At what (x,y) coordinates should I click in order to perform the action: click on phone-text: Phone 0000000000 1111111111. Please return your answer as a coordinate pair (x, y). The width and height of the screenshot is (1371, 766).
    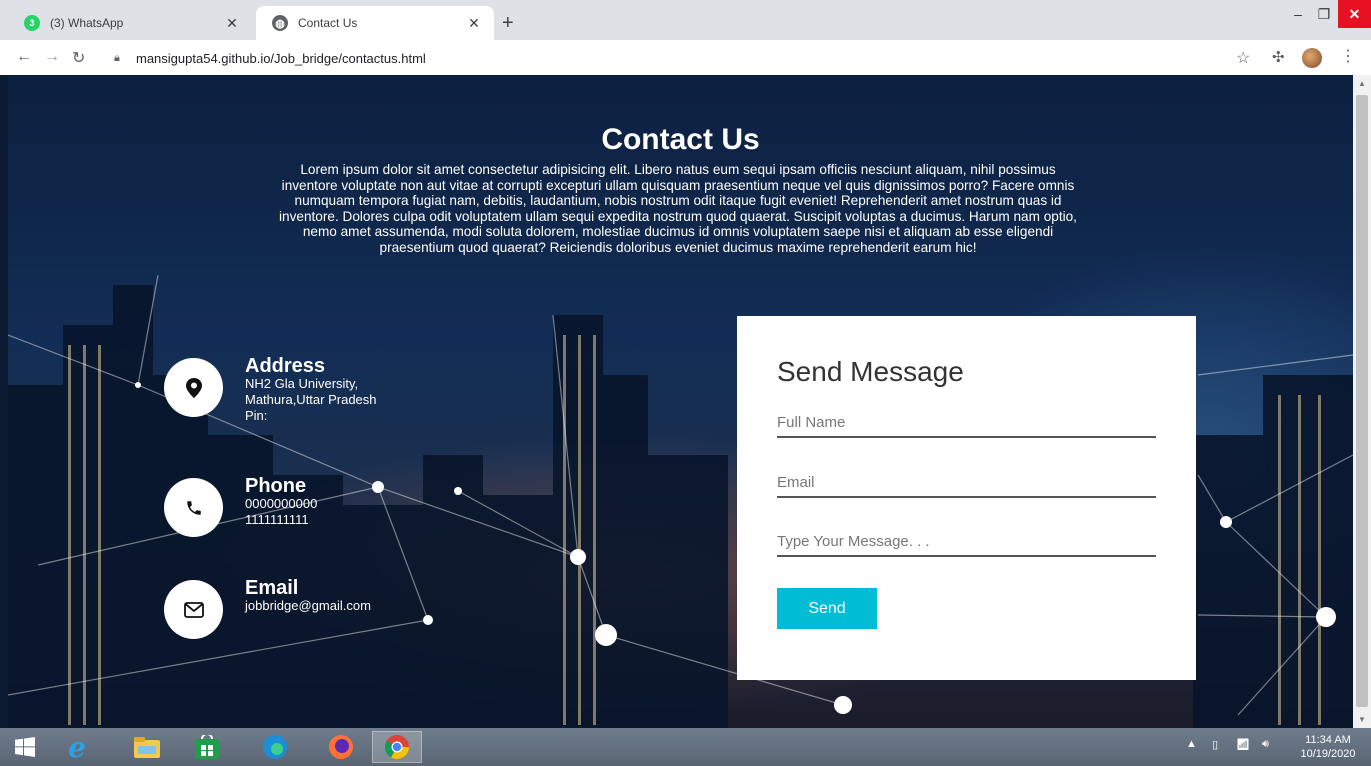
    Looking at the image, I should click on (281, 506).